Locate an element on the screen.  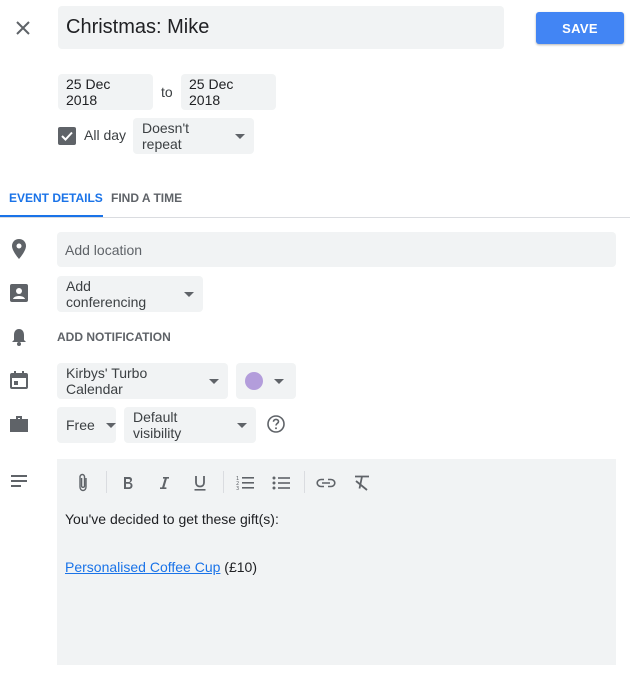
visibility-select: Default visibility is located at coordinates (190, 425).